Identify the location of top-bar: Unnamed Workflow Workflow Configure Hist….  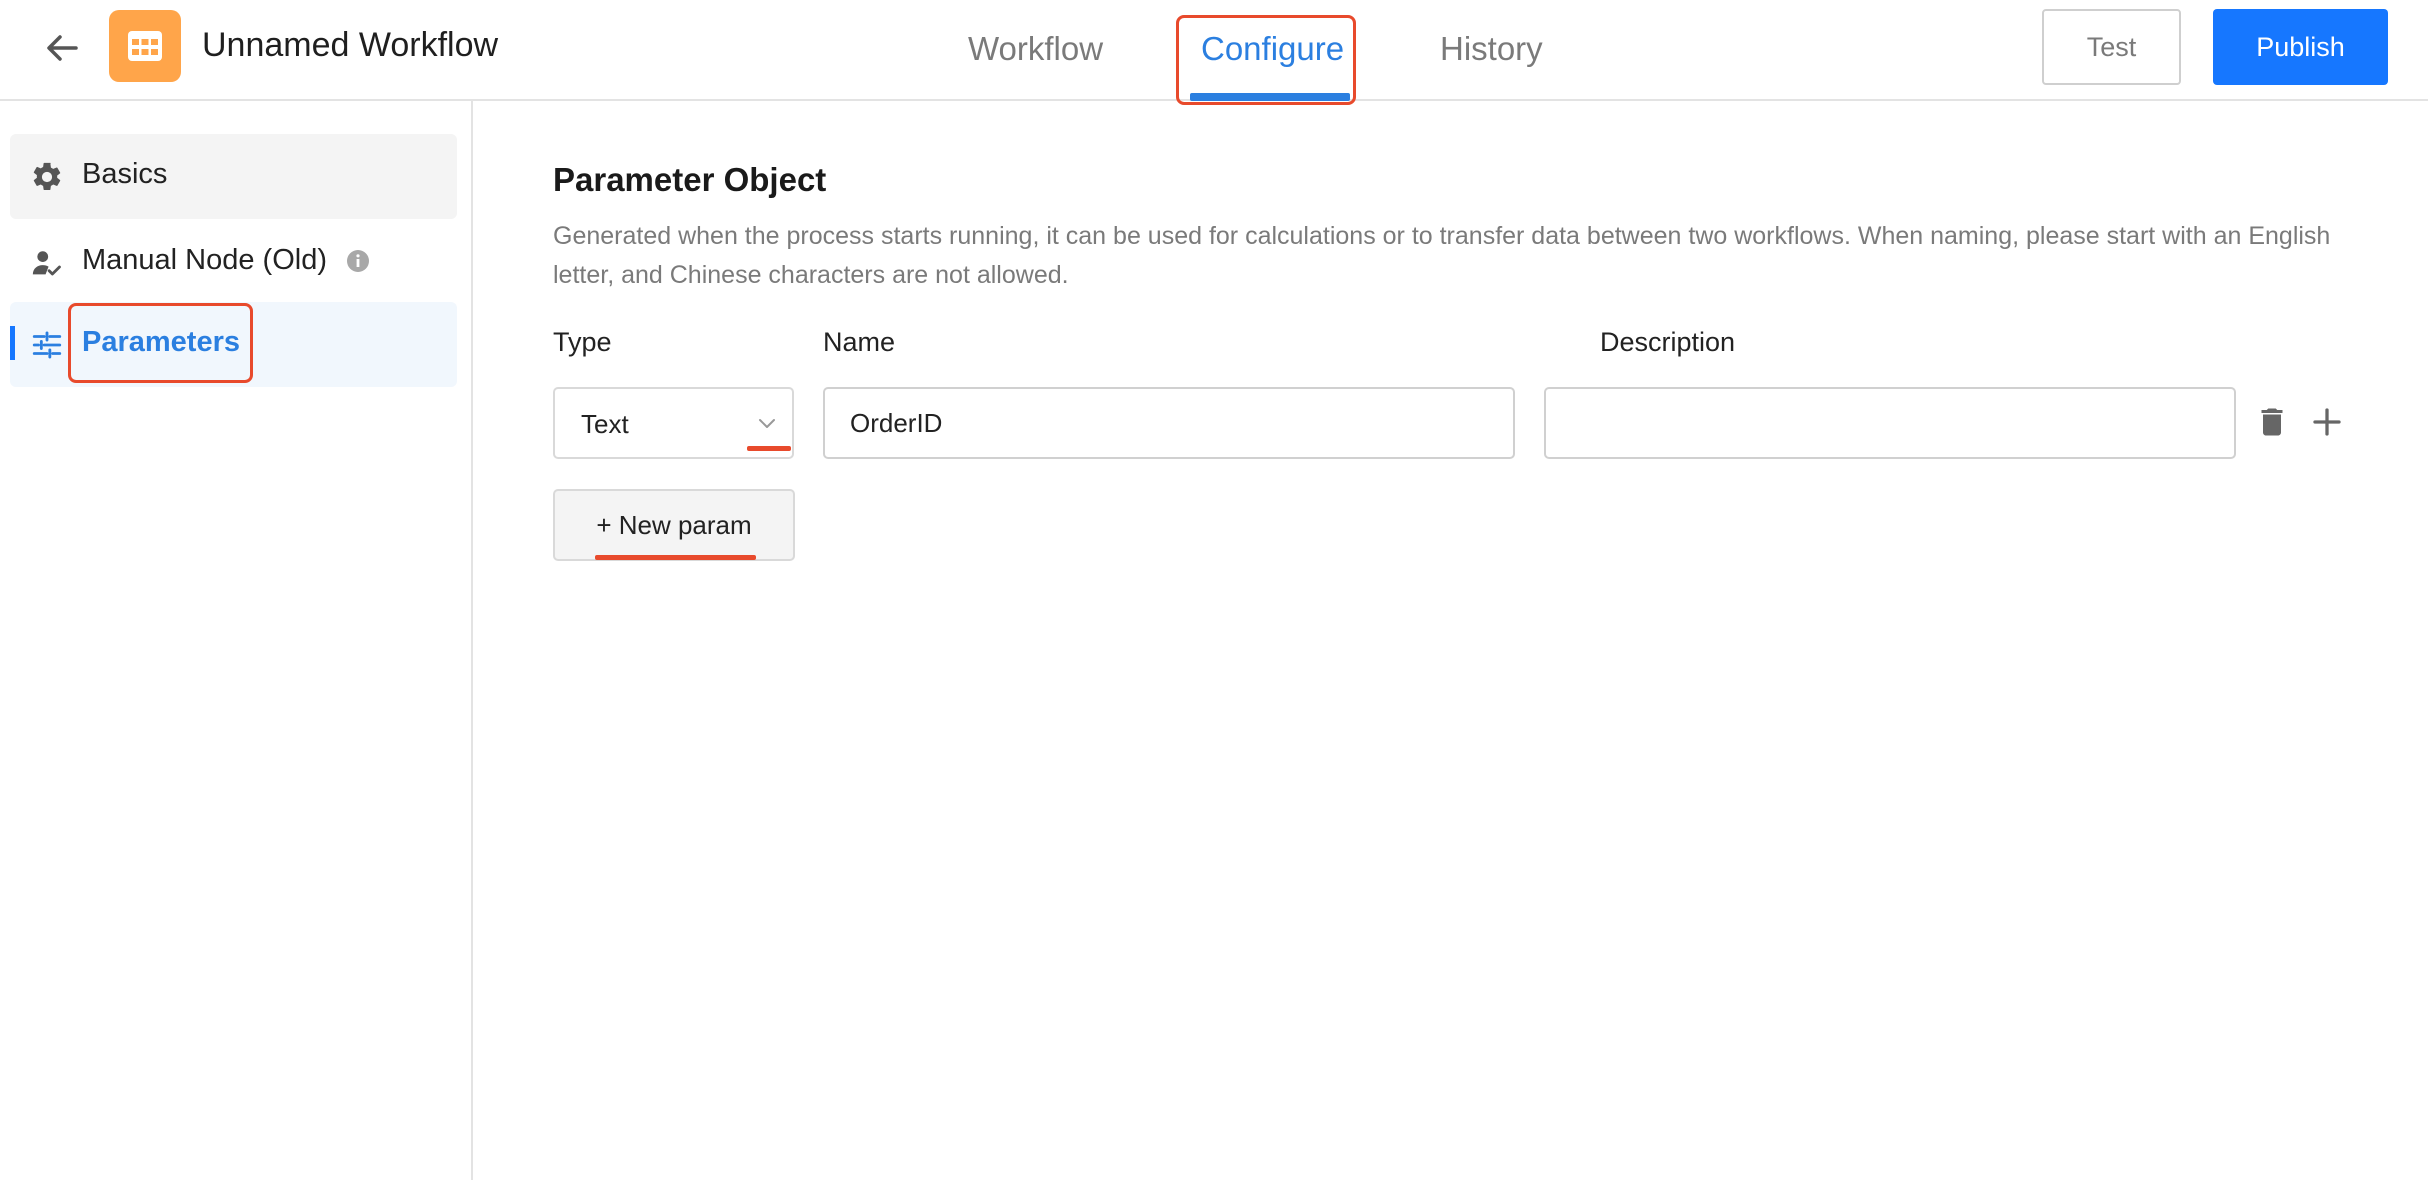
(1214, 52).